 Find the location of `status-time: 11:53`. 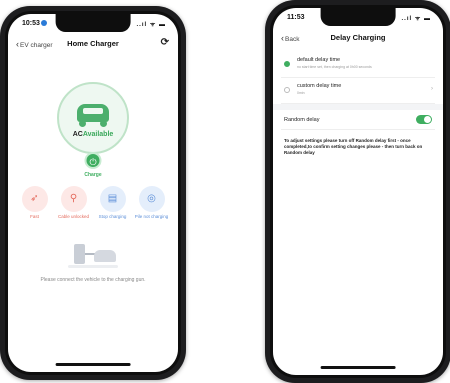

status-time: 11:53 is located at coordinates (296, 17).